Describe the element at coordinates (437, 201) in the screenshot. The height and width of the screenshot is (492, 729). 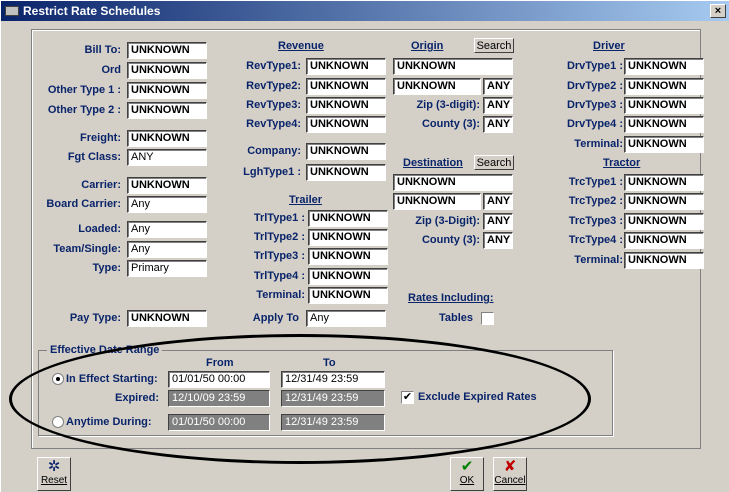
I see `destination-state-field: UNKNOWN` at that location.